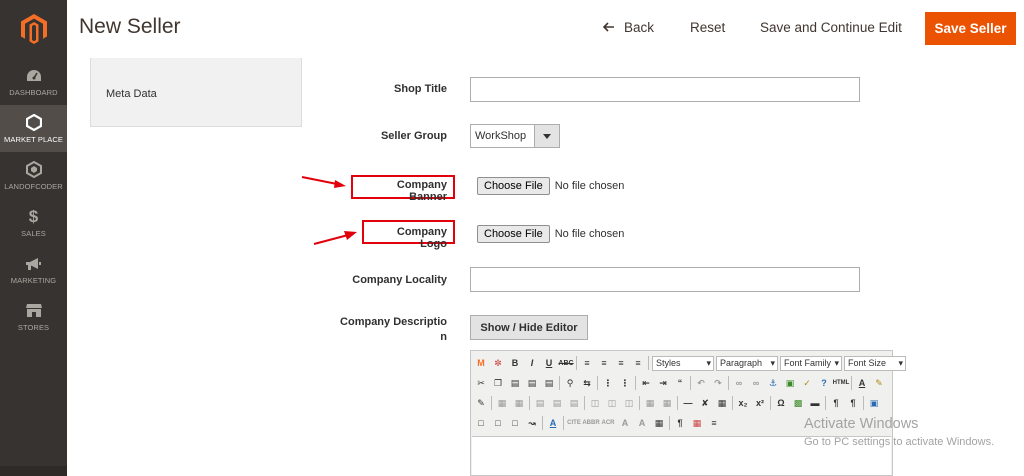 The width and height of the screenshot is (1024, 476). What do you see at coordinates (481, 423) in the screenshot?
I see `insert-layer-icon: □` at bounding box center [481, 423].